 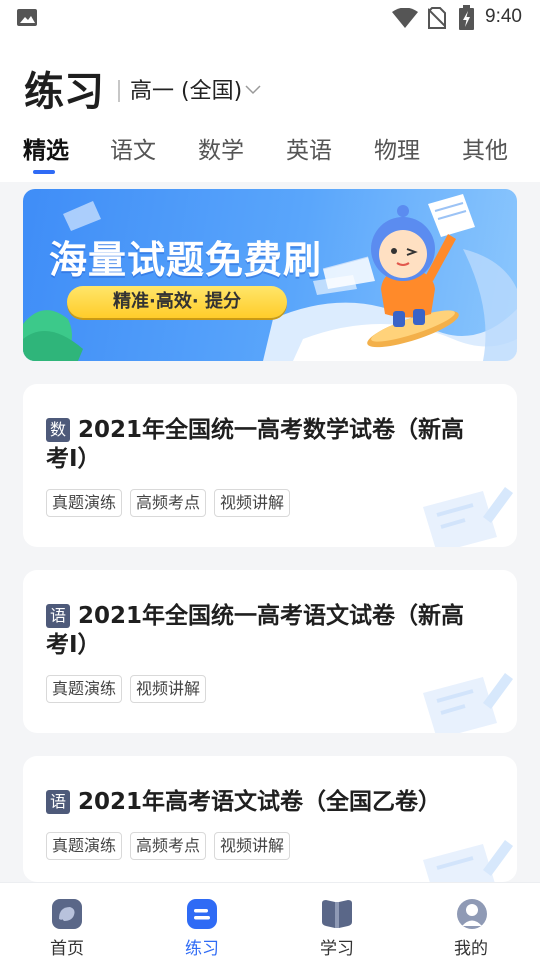 What do you see at coordinates (119, 91) in the screenshot?
I see `title-divider` at bounding box center [119, 91].